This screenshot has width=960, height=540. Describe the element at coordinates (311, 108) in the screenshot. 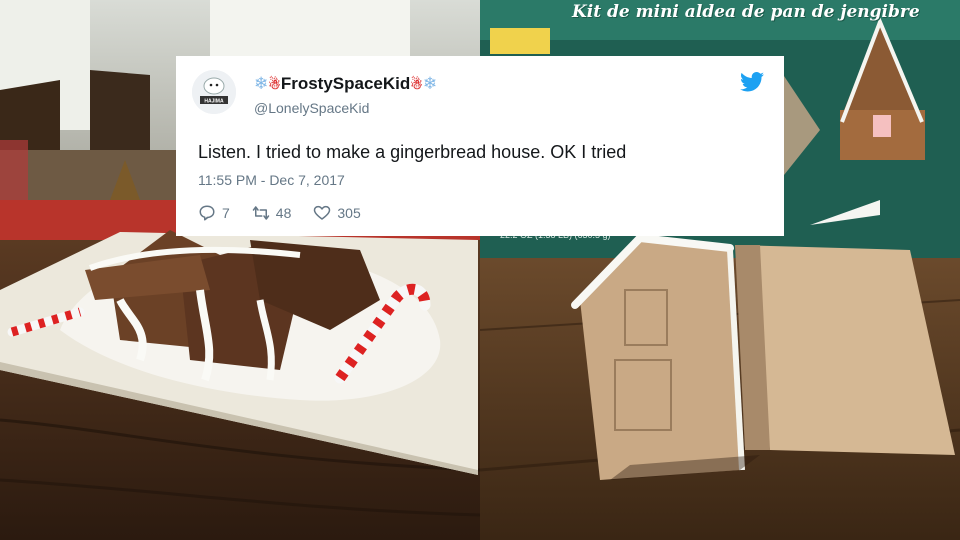

I see `user-handle: @LonelySpaceKid` at that location.